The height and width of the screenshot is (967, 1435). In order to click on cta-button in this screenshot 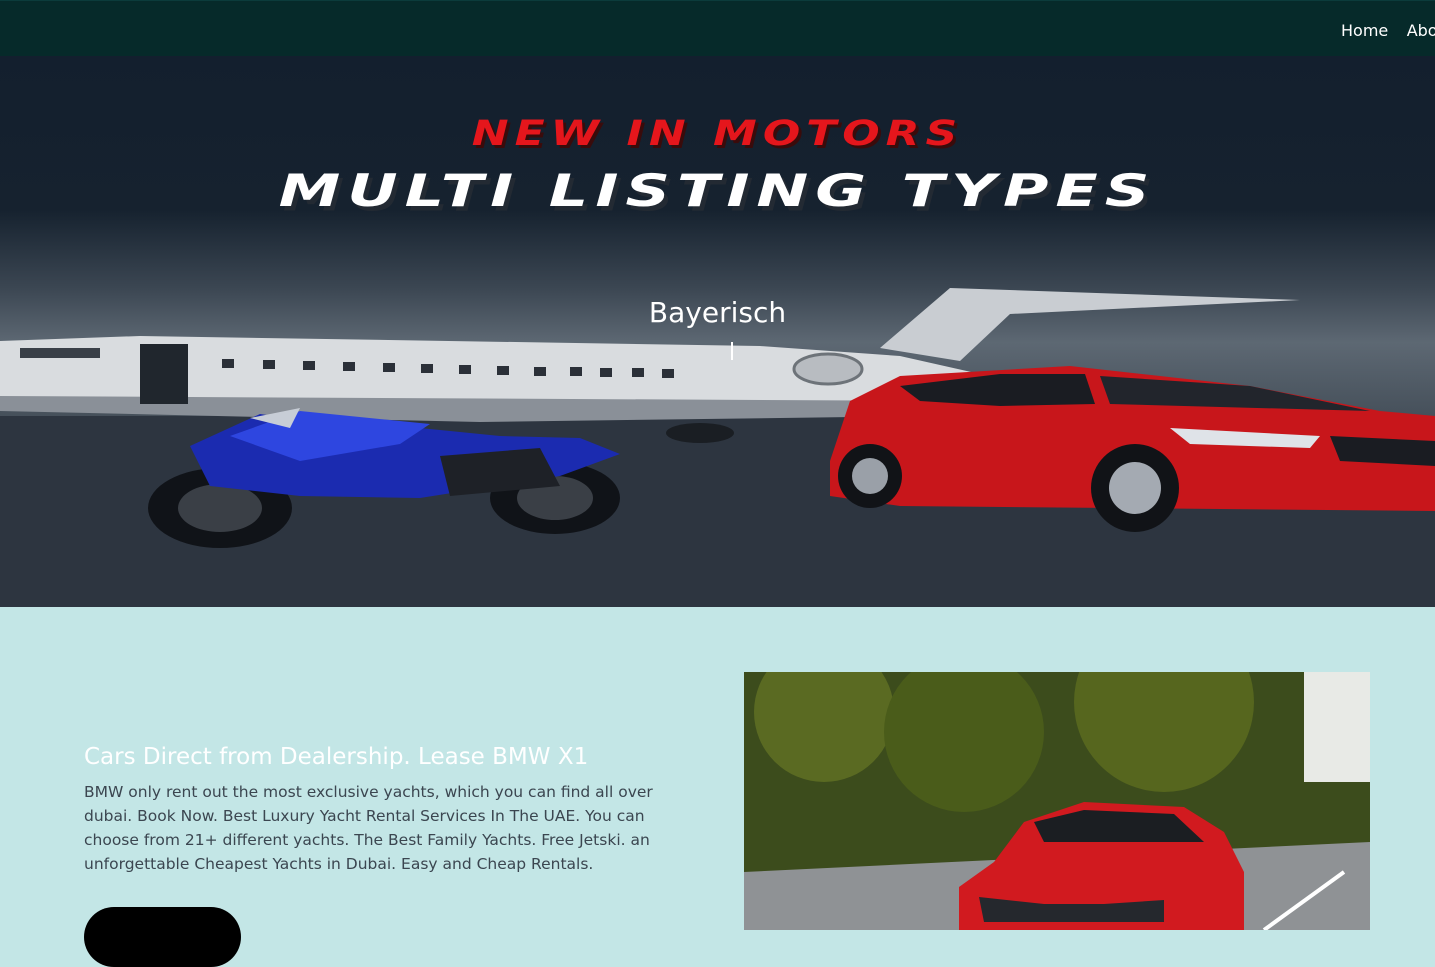, I will do `click(162, 937)`.